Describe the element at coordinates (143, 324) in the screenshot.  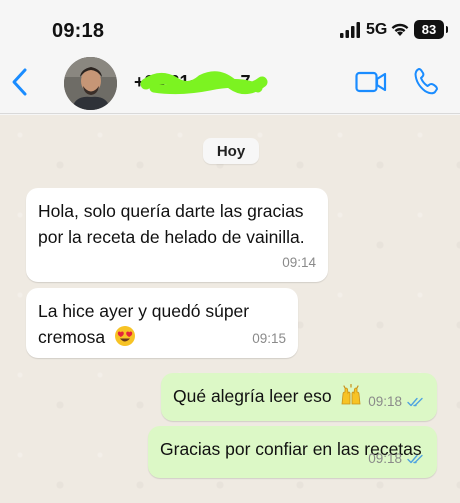
I see `message-text: La hice ayer y quedó súper cremosa` at that location.